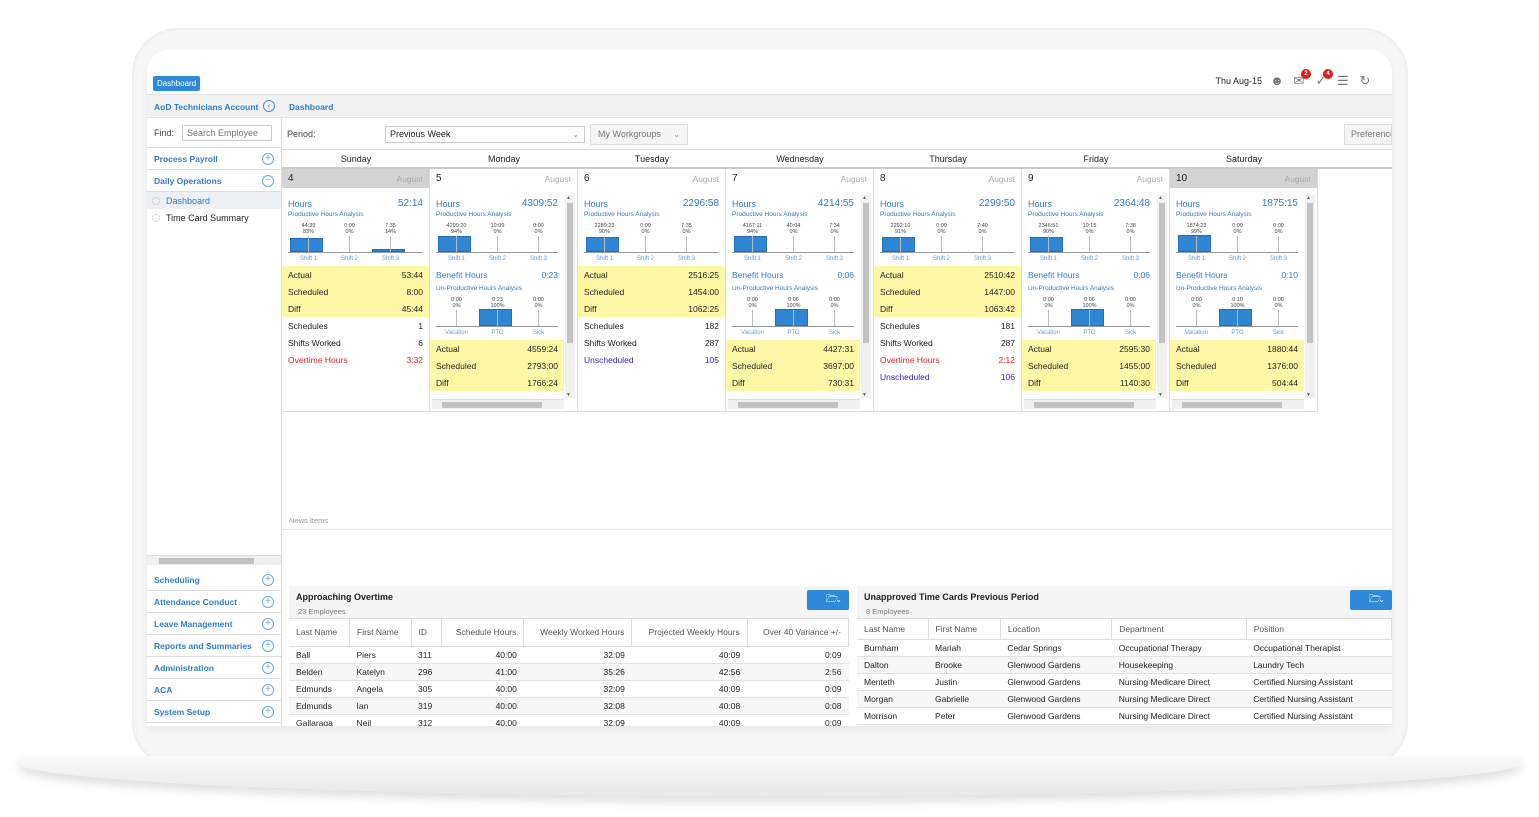  What do you see at coordinates (410, 203) in the screenshot?
I see `hours-value: 52:14` at bounding box center [410, 203].